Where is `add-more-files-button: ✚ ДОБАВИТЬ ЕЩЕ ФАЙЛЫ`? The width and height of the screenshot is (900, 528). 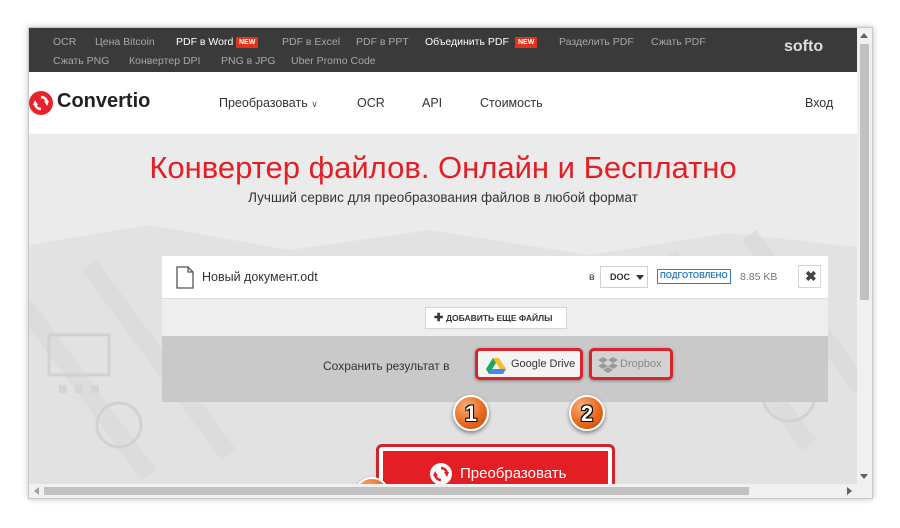
add-more-files-button: ✚ ДОБАВИТЬ ЕЩЕ ФАЙЛЫ is located at coordinates (496, 318).